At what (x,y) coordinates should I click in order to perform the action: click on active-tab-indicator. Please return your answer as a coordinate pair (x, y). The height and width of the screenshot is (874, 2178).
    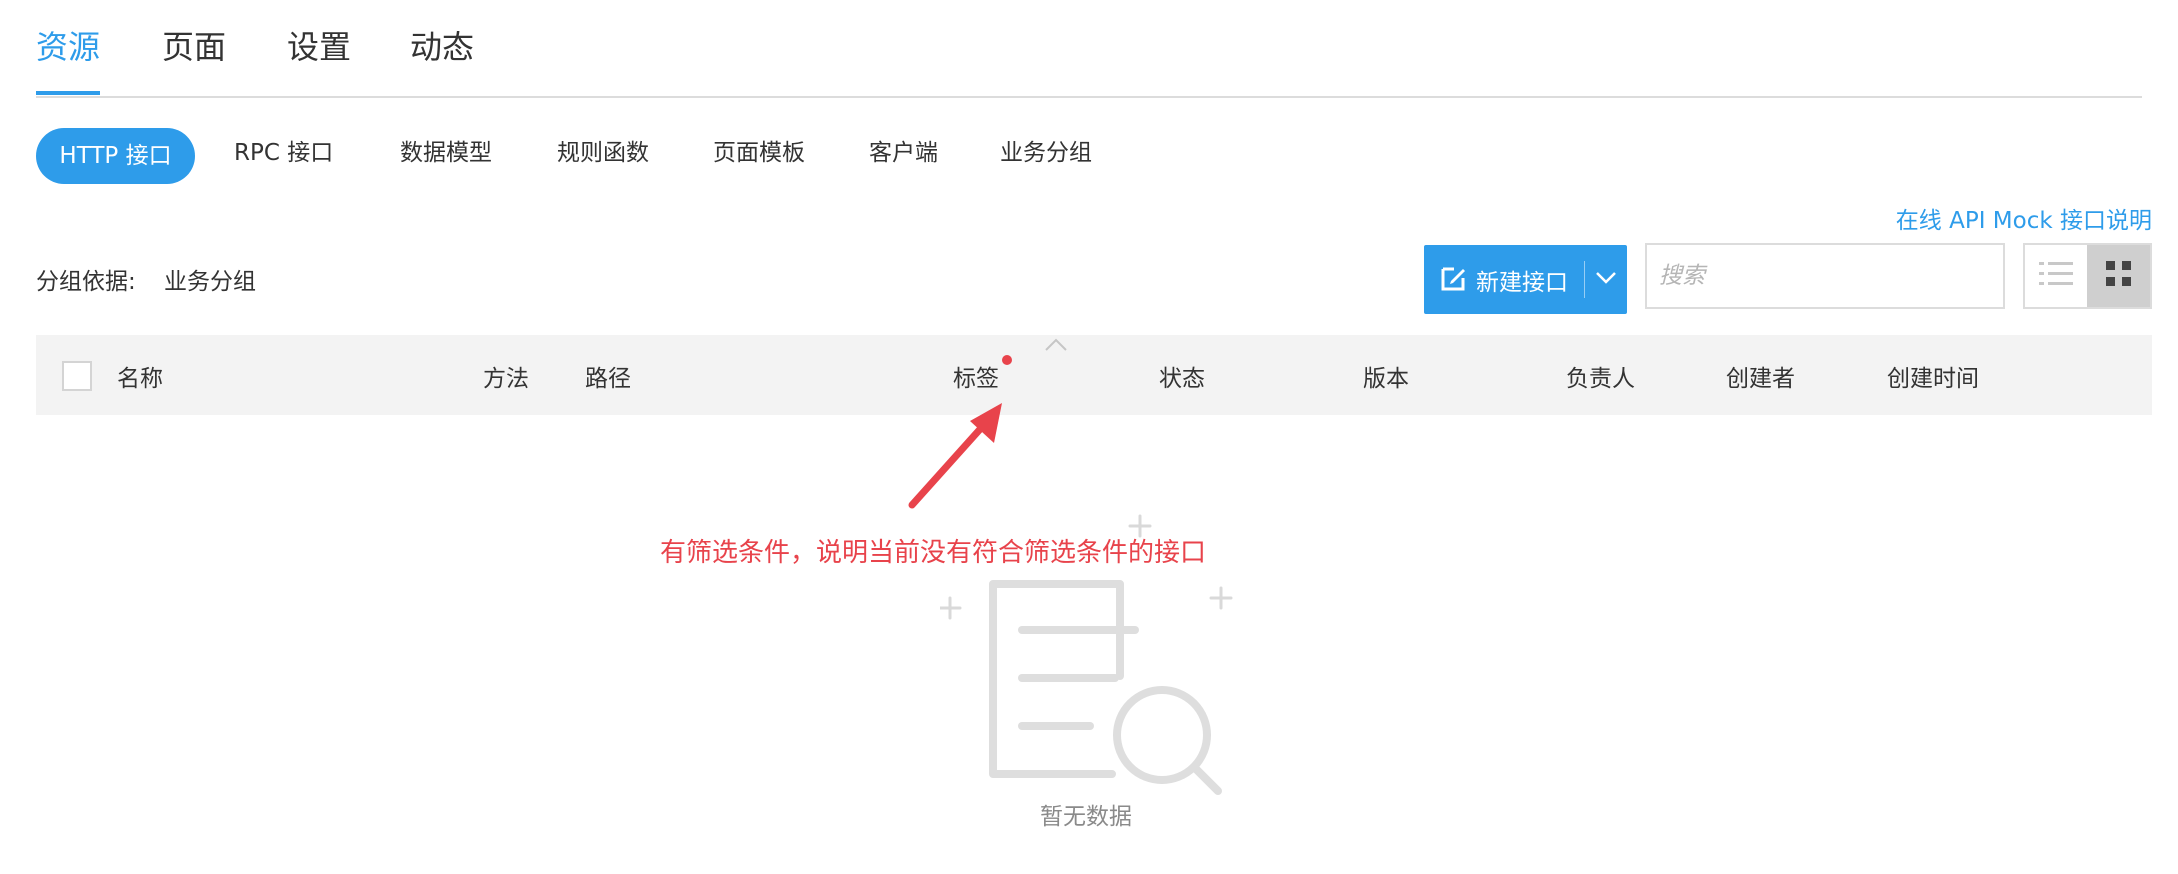
    Looking at the image, I should click on (68, 93).